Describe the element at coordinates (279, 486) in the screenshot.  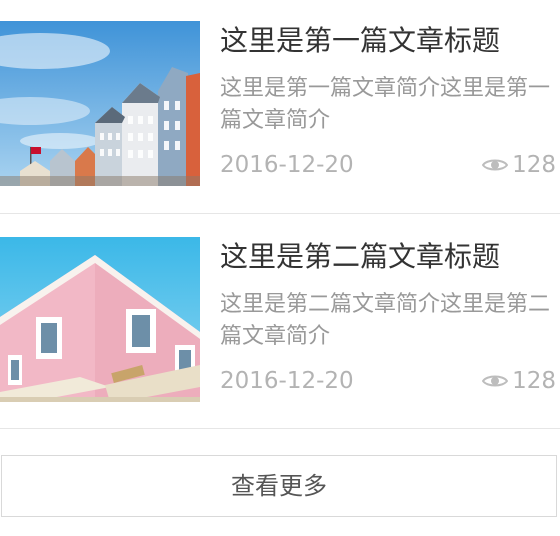
I see `load-more-button: 查看更多` at that location.